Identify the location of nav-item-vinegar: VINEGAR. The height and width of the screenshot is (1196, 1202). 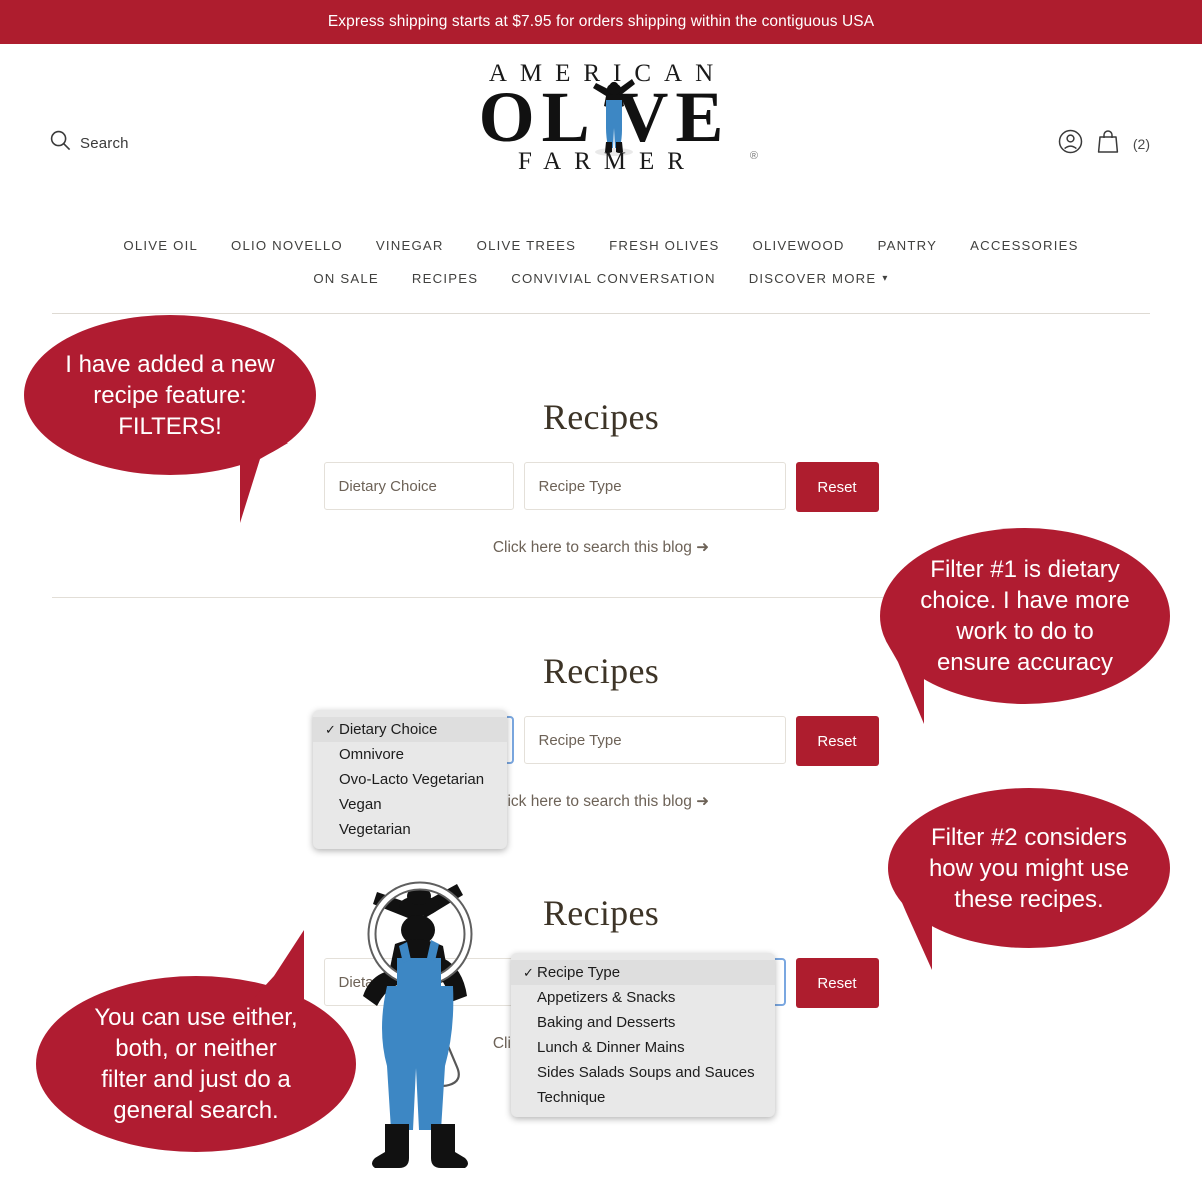
(410, 245).